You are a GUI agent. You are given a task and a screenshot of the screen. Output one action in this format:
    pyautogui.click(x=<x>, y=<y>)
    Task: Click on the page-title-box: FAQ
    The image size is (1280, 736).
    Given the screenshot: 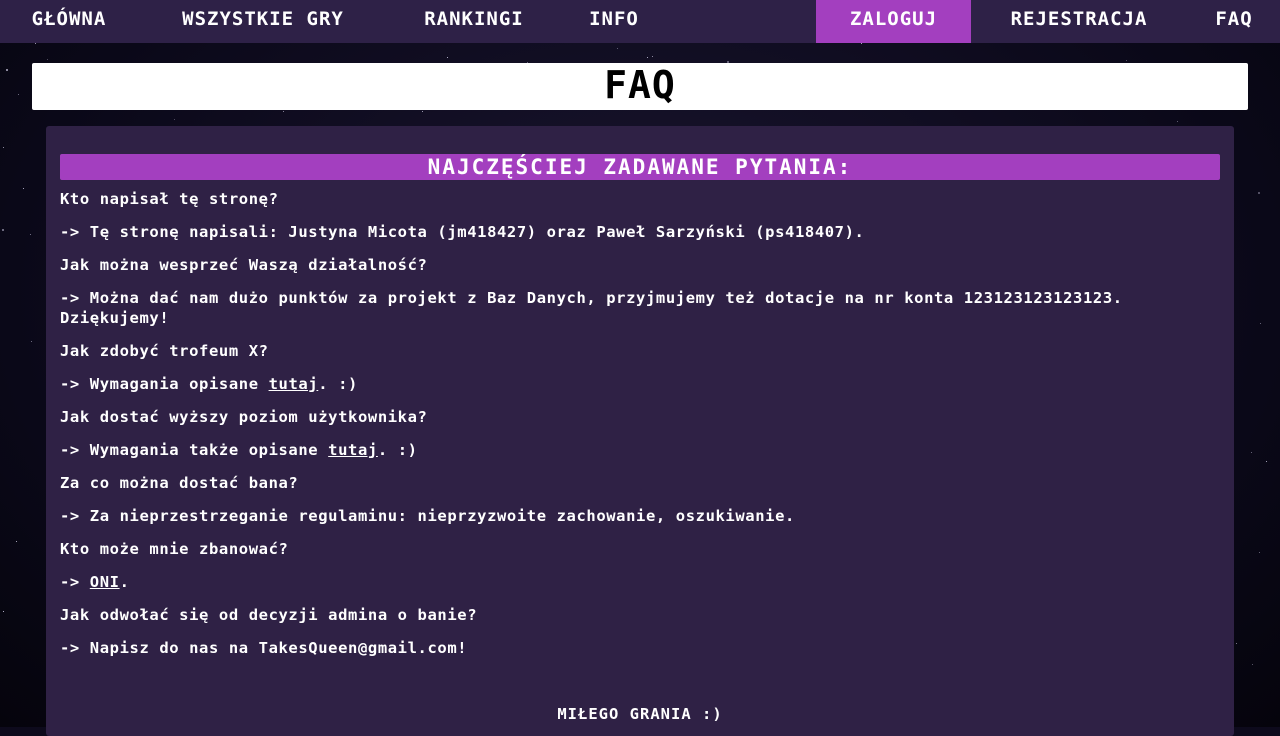 What is the action you would take?
    pyautogui.click(x=640, y=86)
    